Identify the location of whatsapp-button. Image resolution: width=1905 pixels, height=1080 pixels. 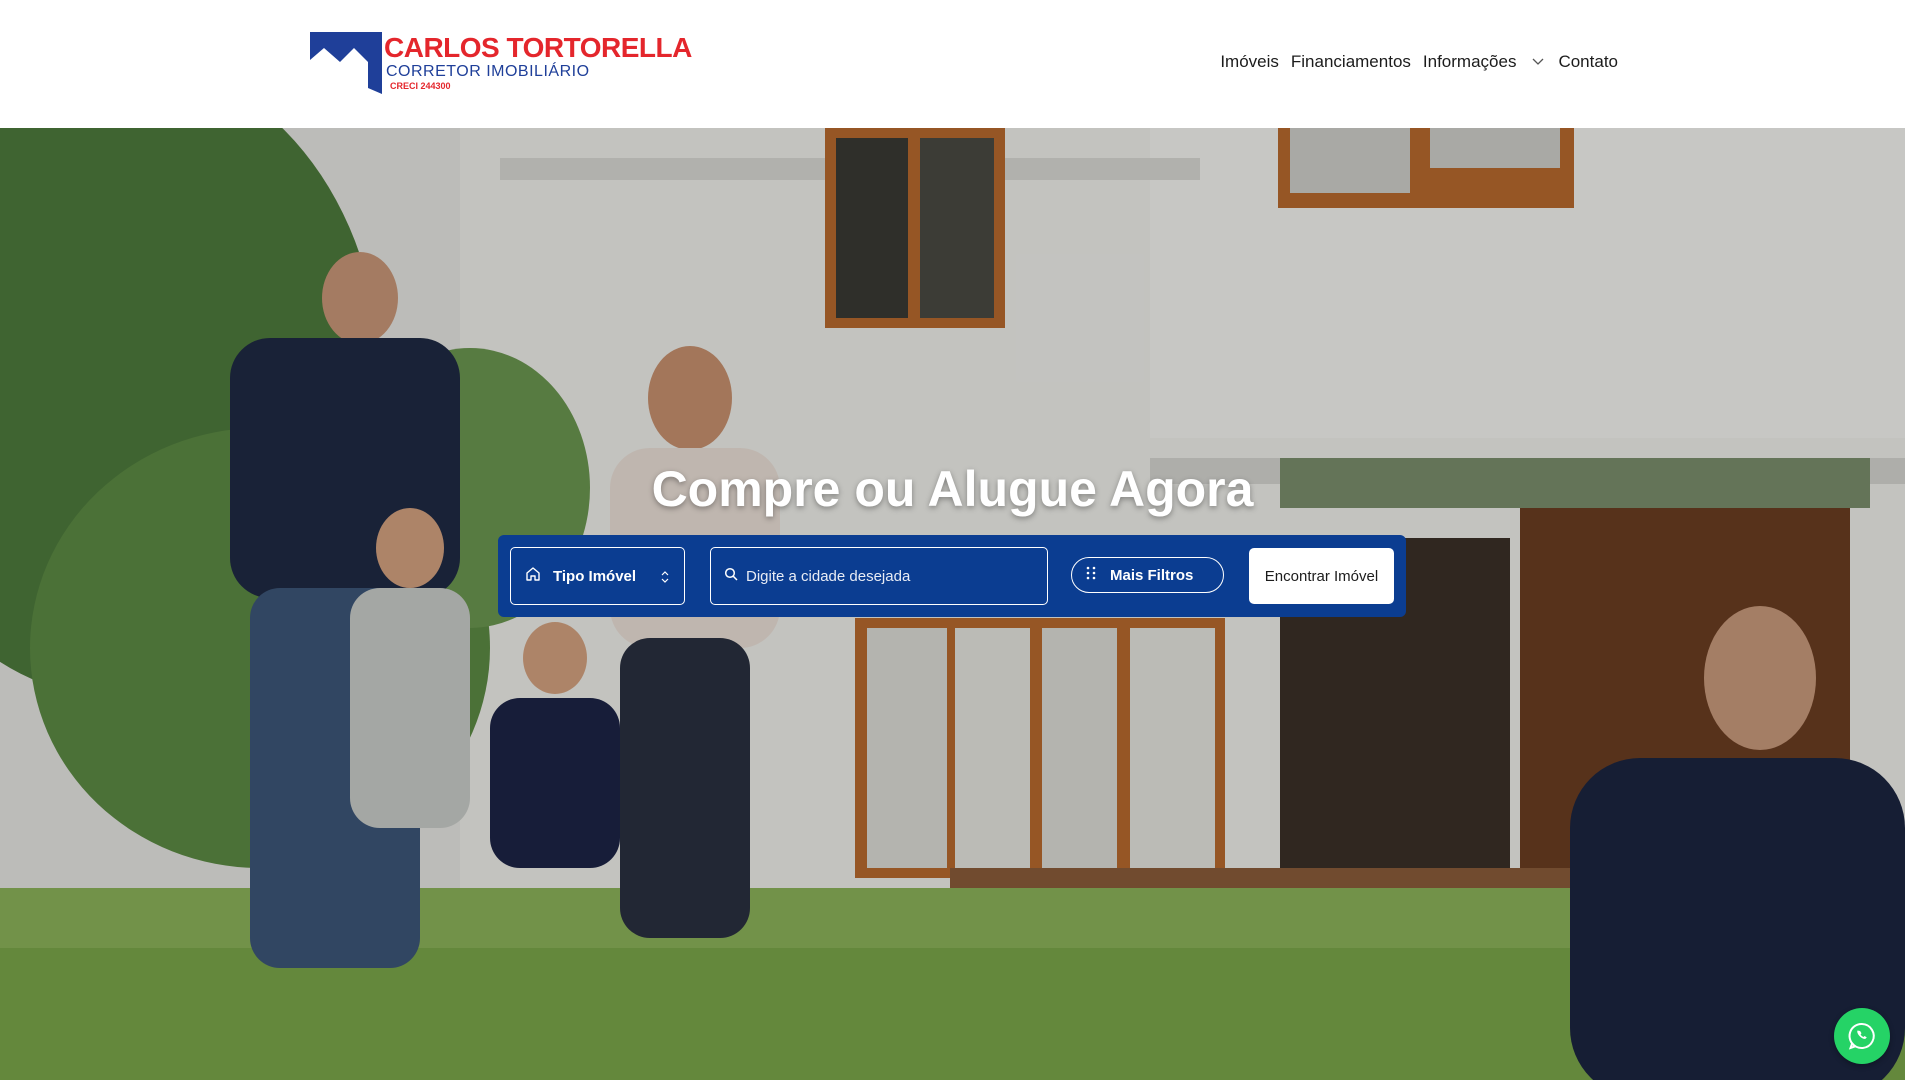
(1862, 1036).